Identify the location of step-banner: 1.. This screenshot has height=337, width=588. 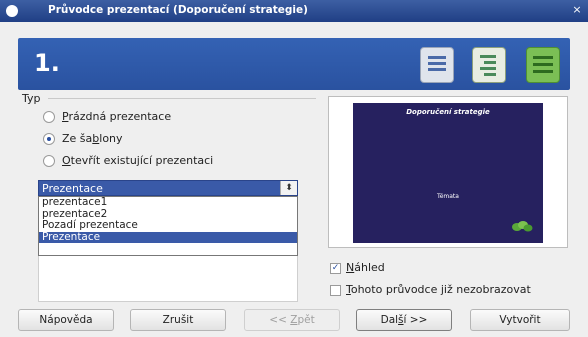
(294, 64).